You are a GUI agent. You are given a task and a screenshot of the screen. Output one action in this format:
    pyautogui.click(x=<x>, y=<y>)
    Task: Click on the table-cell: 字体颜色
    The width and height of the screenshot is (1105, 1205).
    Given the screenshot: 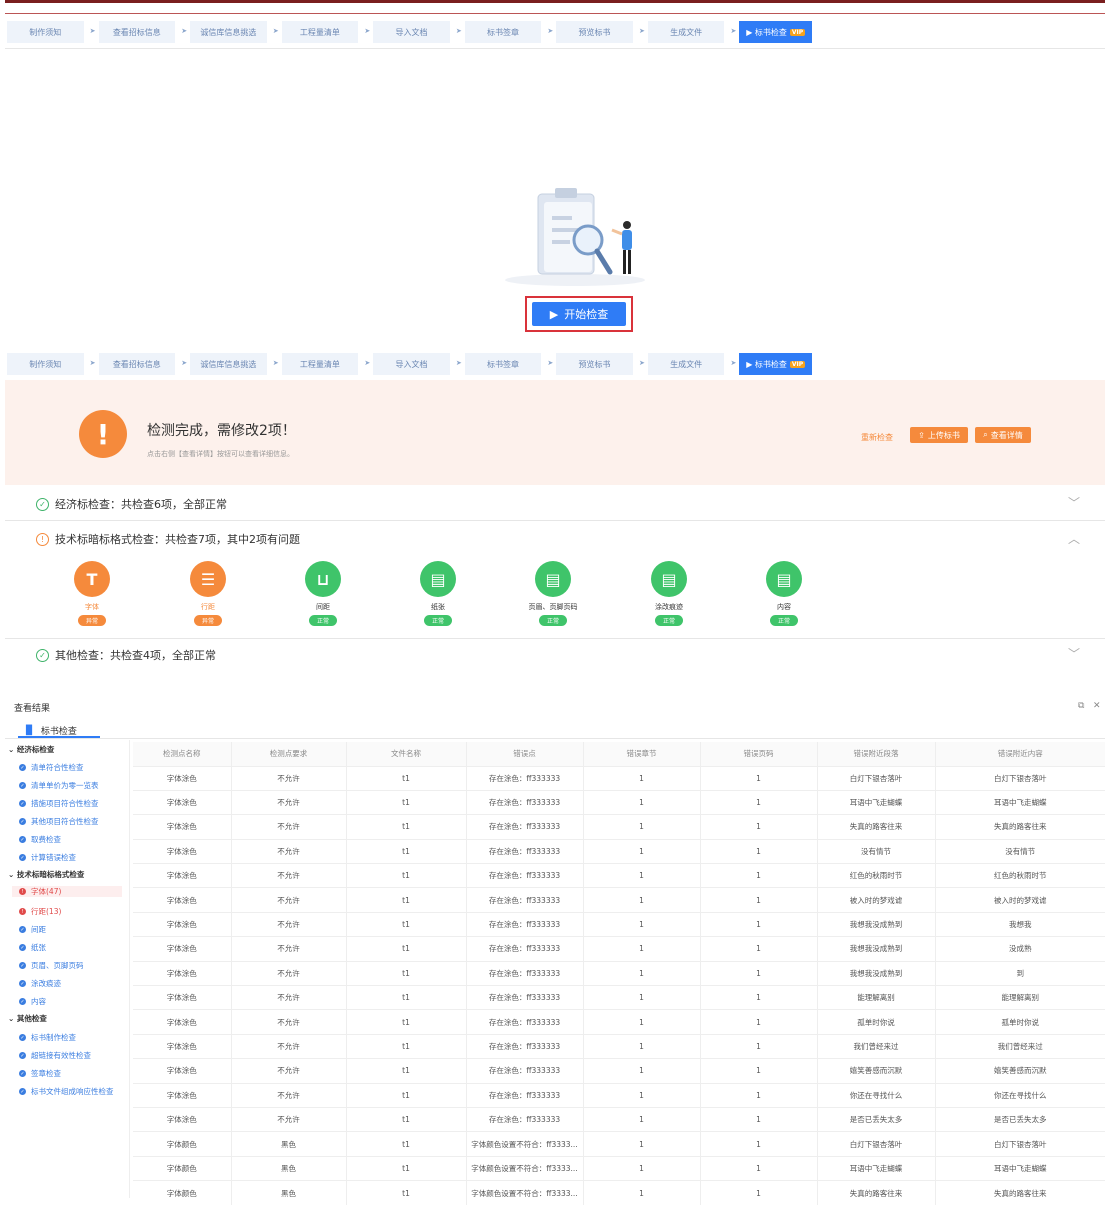 What is the action you would take?
    pyautogui.click(x=182, y=1168)
    